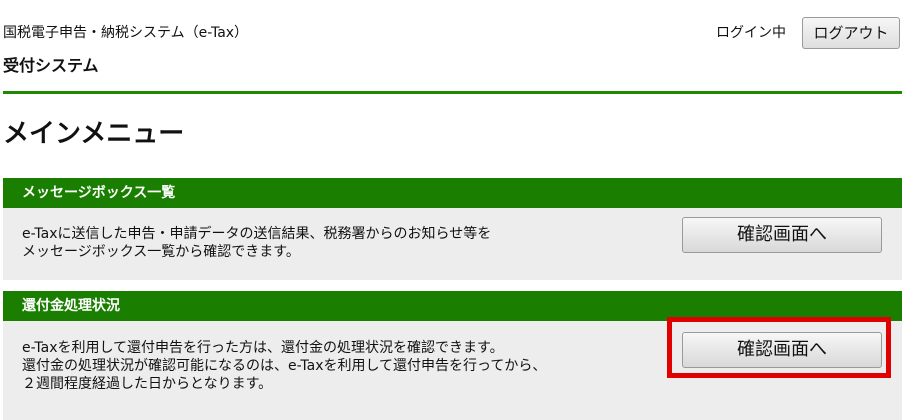 The width and height of the screenshot is (910, 420). I want to click on description-line: e-Taxを利用して還付申告を行った方は、還付金の処理状況を確認できます。, so click(263, 348).